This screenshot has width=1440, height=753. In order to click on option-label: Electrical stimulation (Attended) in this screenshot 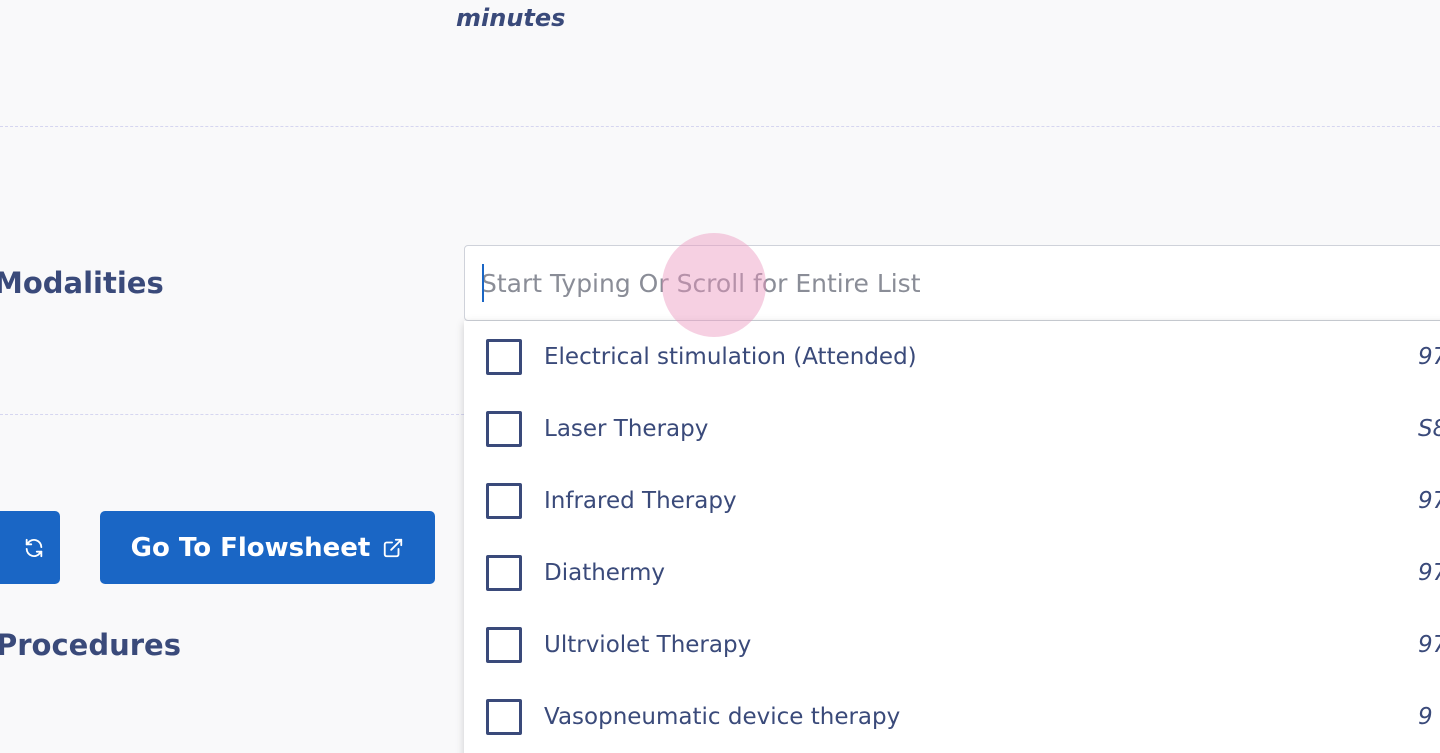, I will do `click(730, 357)`.